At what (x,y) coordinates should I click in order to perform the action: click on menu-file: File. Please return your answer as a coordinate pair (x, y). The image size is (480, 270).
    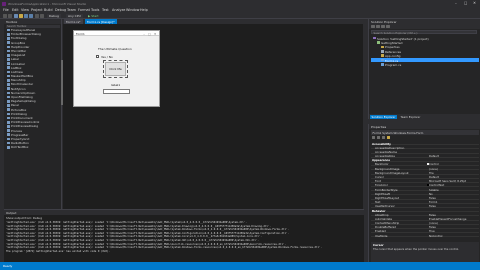
    Looking at the image, I should click on (6, 10).